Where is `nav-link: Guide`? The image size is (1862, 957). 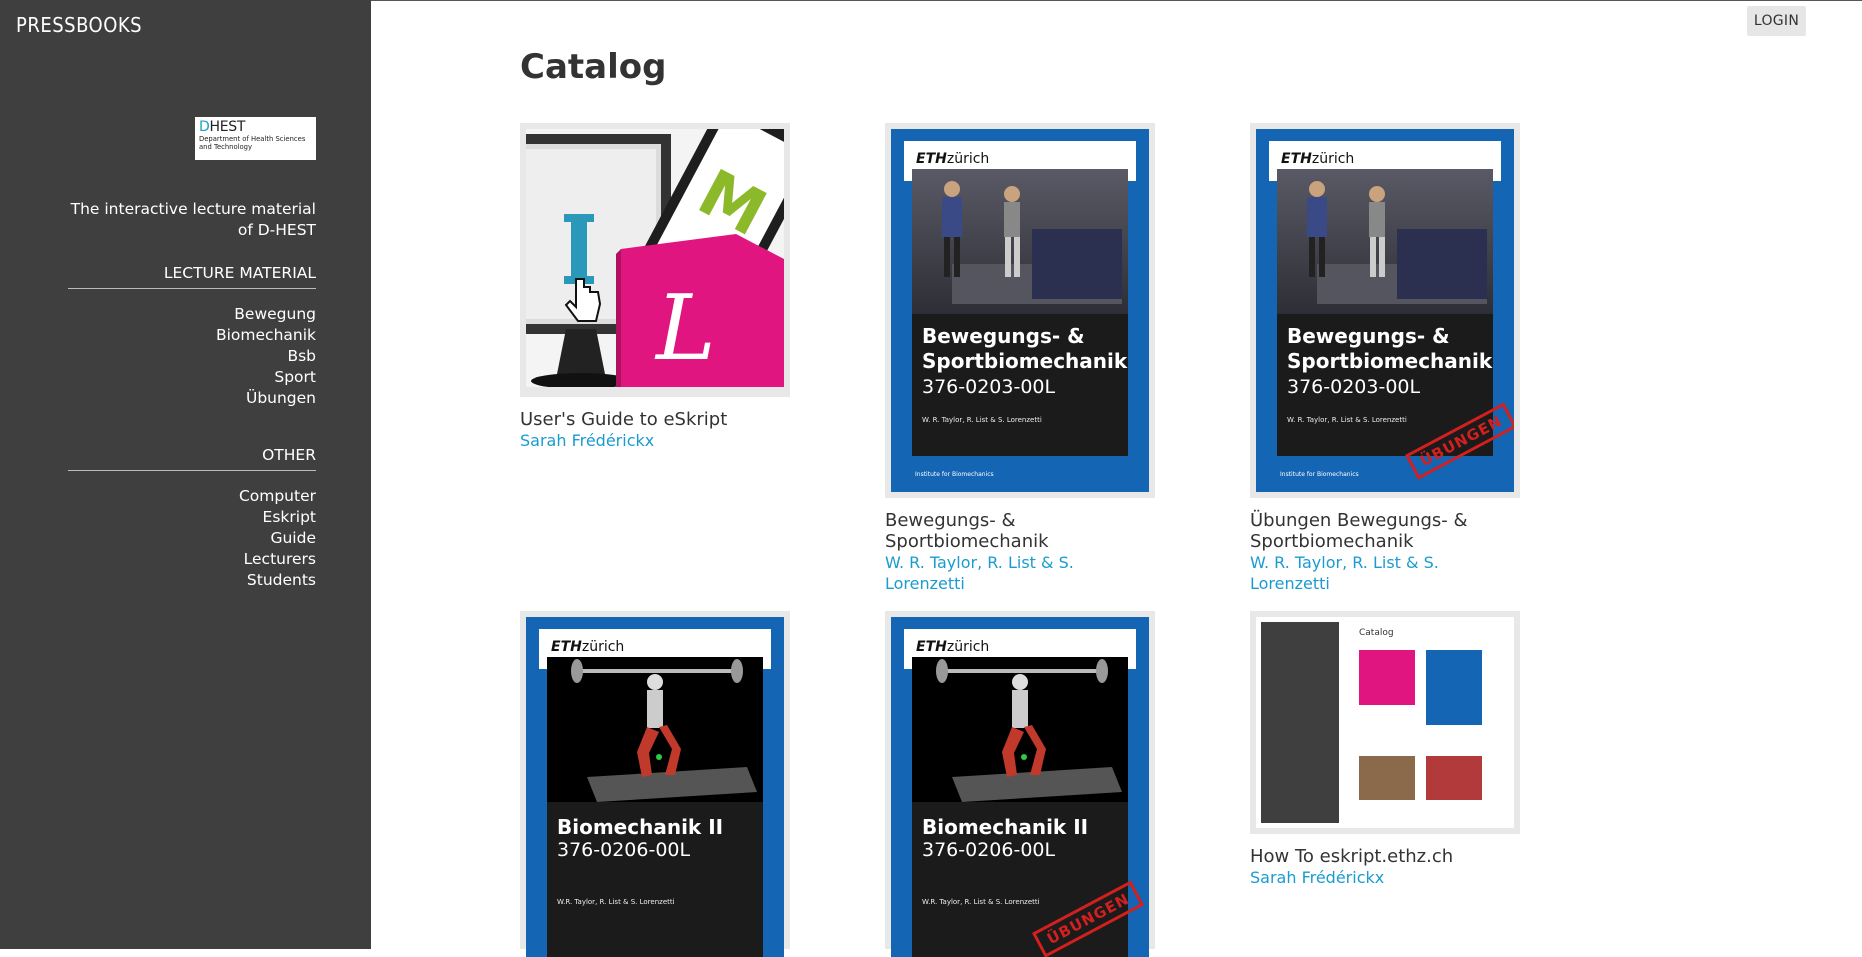 nav-link: Guide is located at coordinates (293, 538).